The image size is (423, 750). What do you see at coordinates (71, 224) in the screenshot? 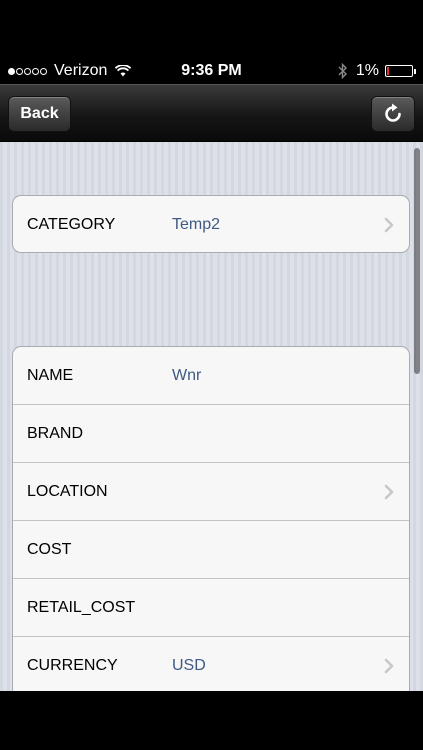
I see `row-label: CATEGORY` at bounding box center [71, 224].